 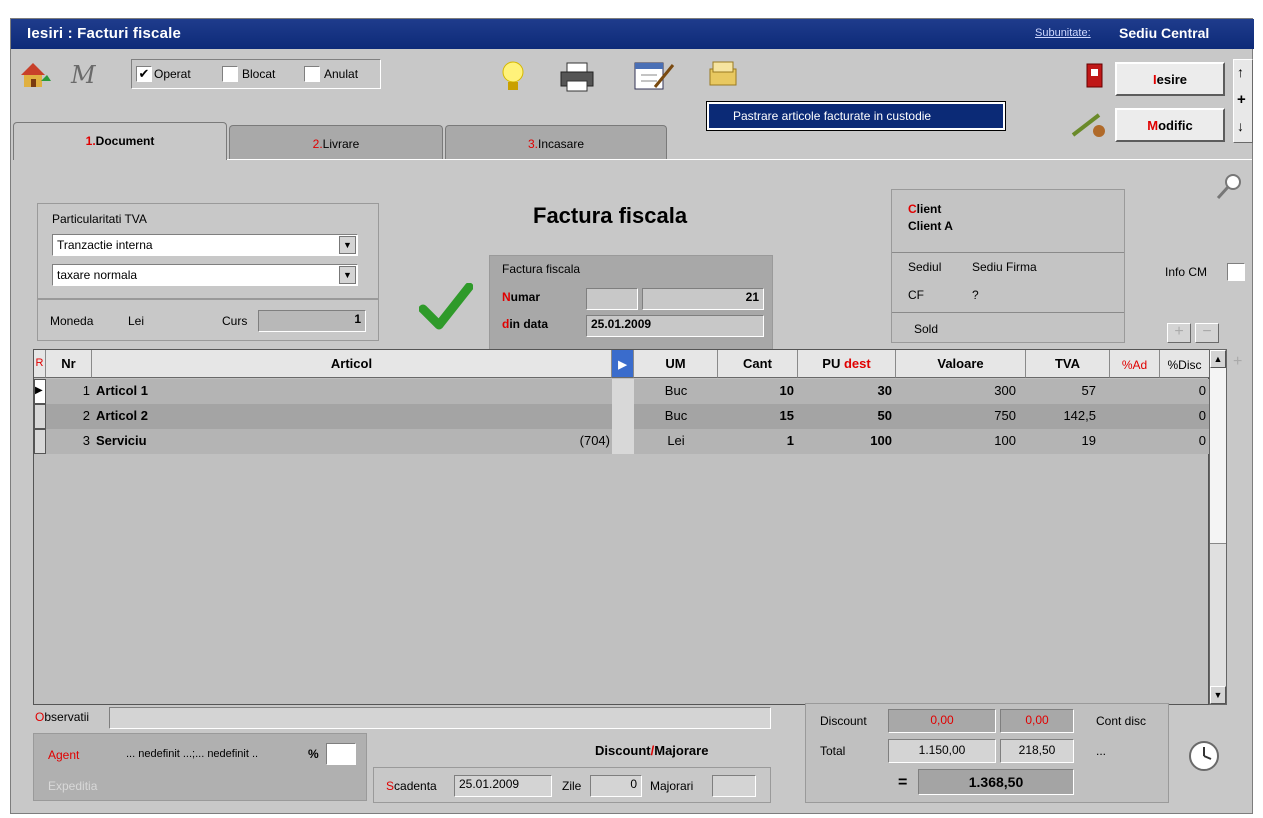 What do you see at coordinates (884, 390) in the screenshot?
I see `row-price: 30` at bounding box center [884, 390].